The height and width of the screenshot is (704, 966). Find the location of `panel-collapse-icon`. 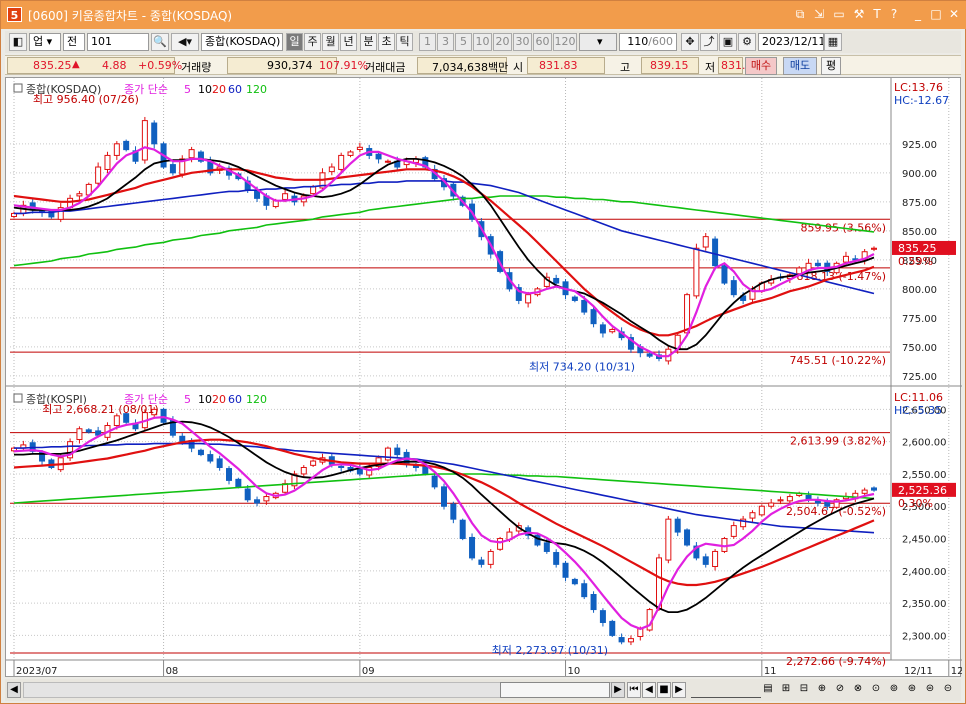

panel-collapse-icon is located at coordinates (18, 398).